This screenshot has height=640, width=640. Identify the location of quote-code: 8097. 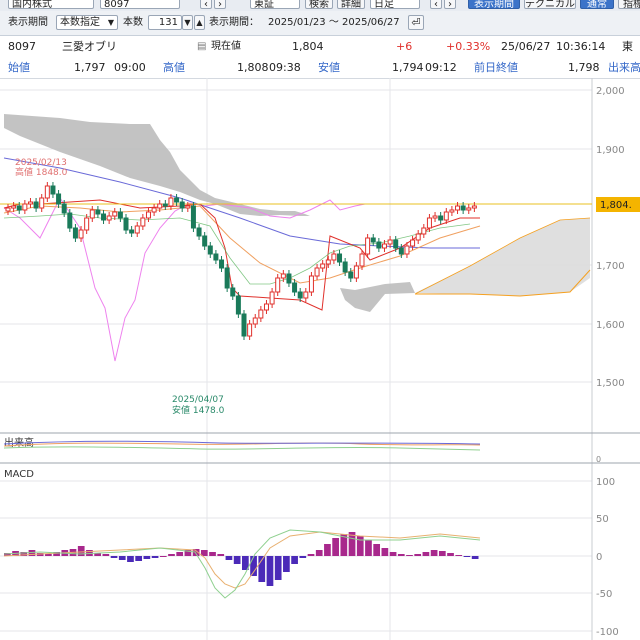
(22, 46).